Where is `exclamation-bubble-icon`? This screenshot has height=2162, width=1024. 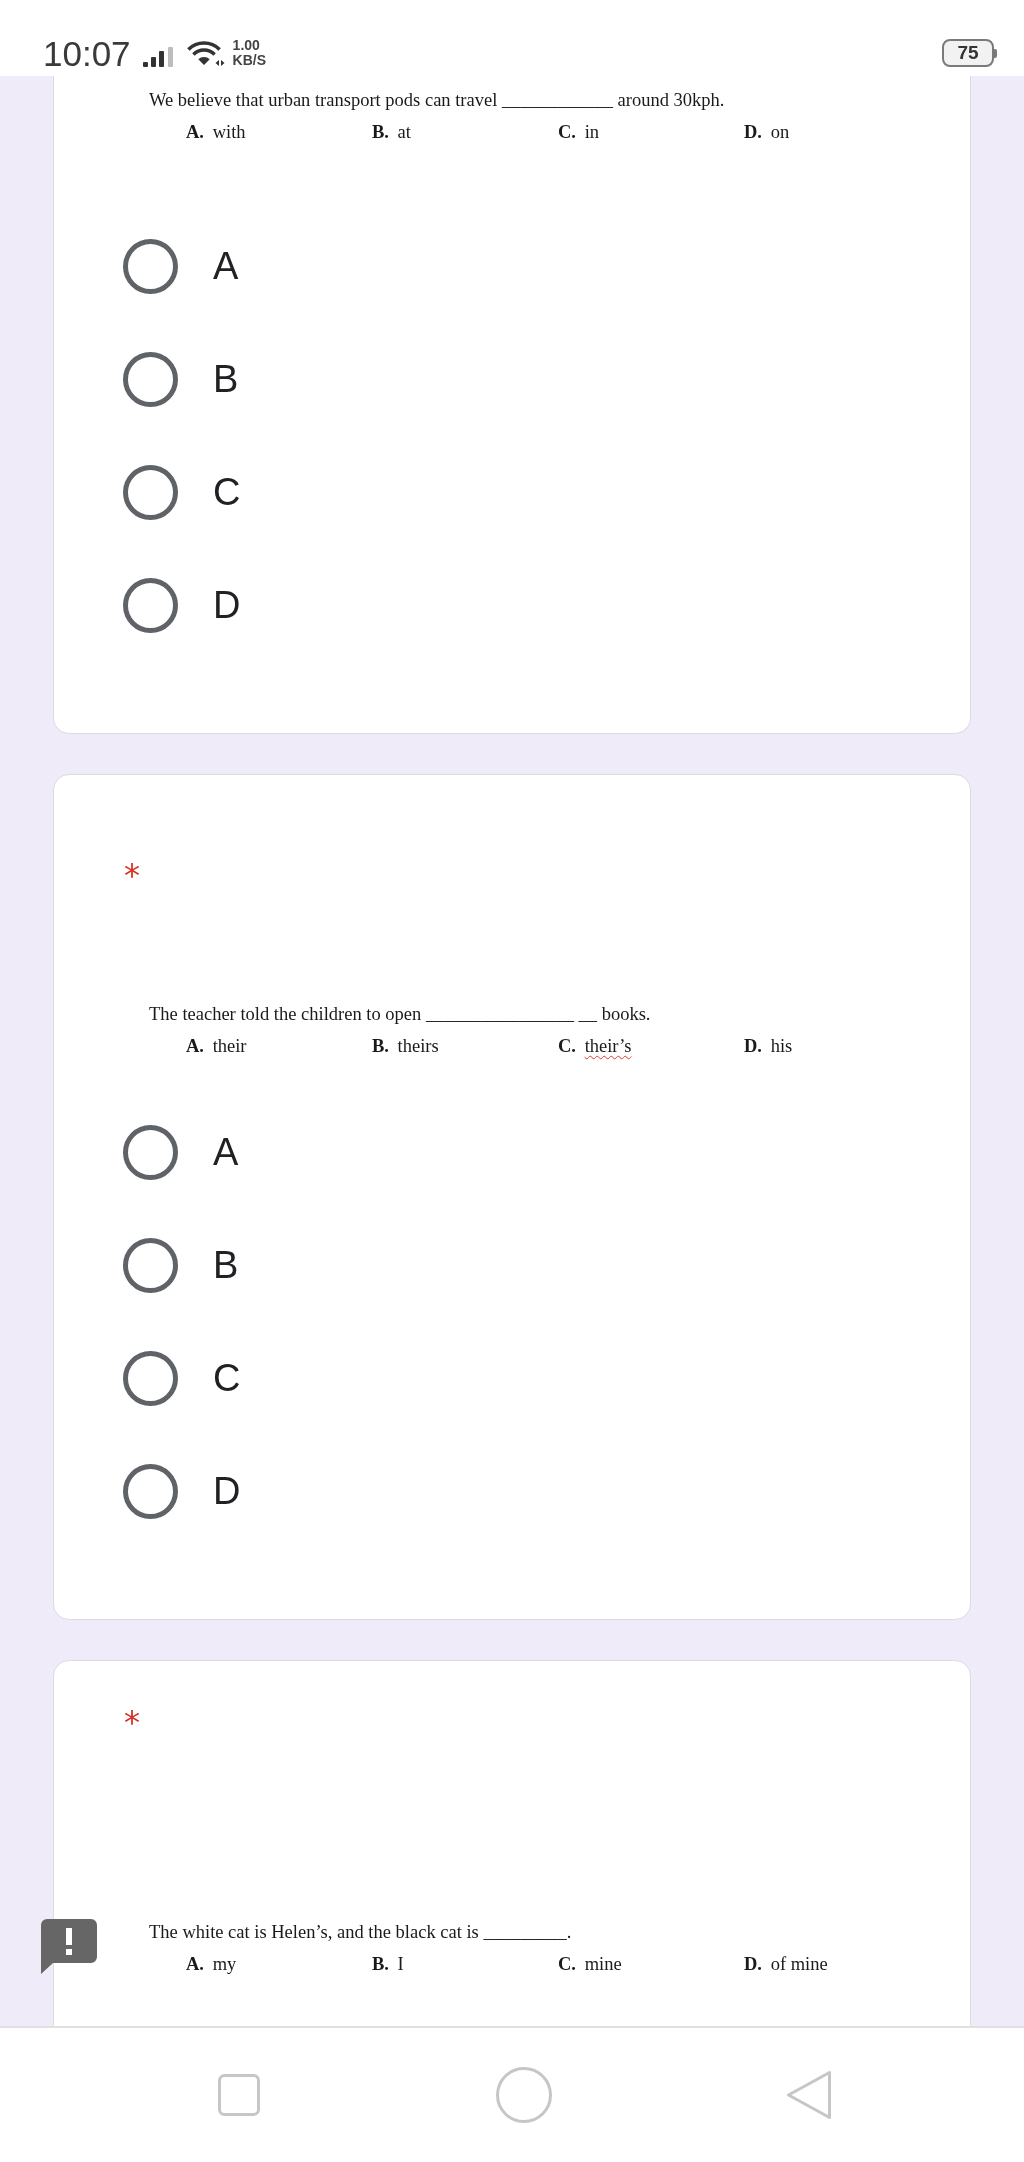
exclamation-bubble-icon is located at coordinates (69, 1946).